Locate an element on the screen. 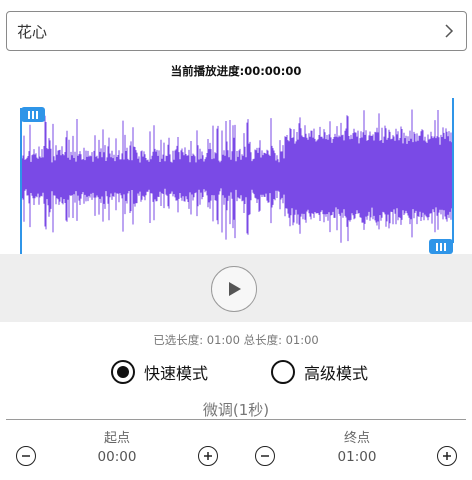 The image size is (472, 480). start-decrease-button is located at coordinates (26, 456).